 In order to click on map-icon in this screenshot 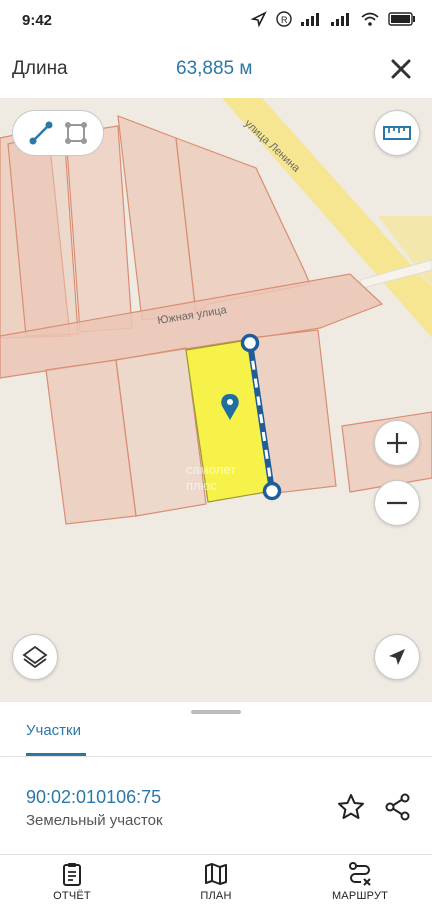, I will do `click(216, 874)`.